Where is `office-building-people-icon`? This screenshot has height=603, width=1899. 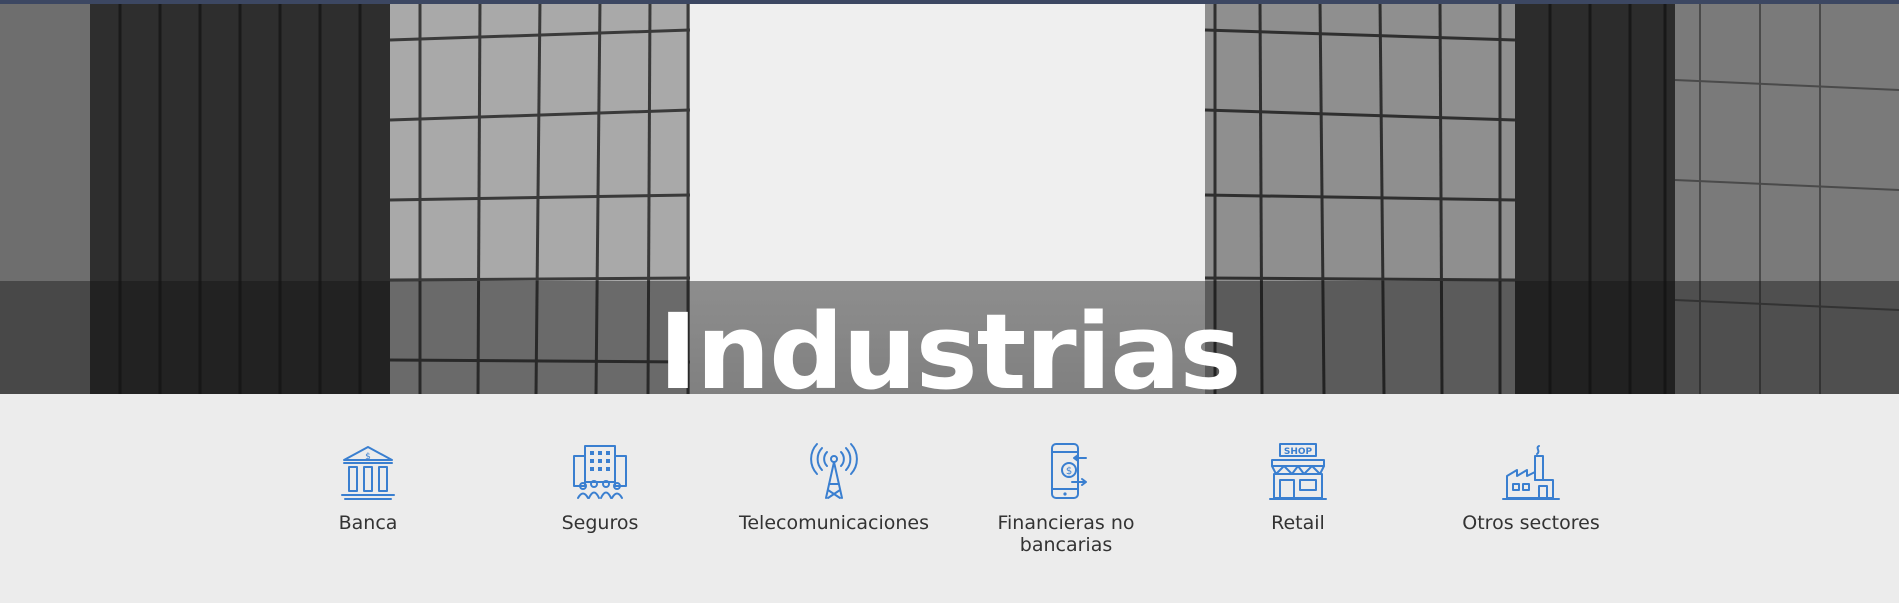 office-building-people-icon is located at coordinates (600, 472).